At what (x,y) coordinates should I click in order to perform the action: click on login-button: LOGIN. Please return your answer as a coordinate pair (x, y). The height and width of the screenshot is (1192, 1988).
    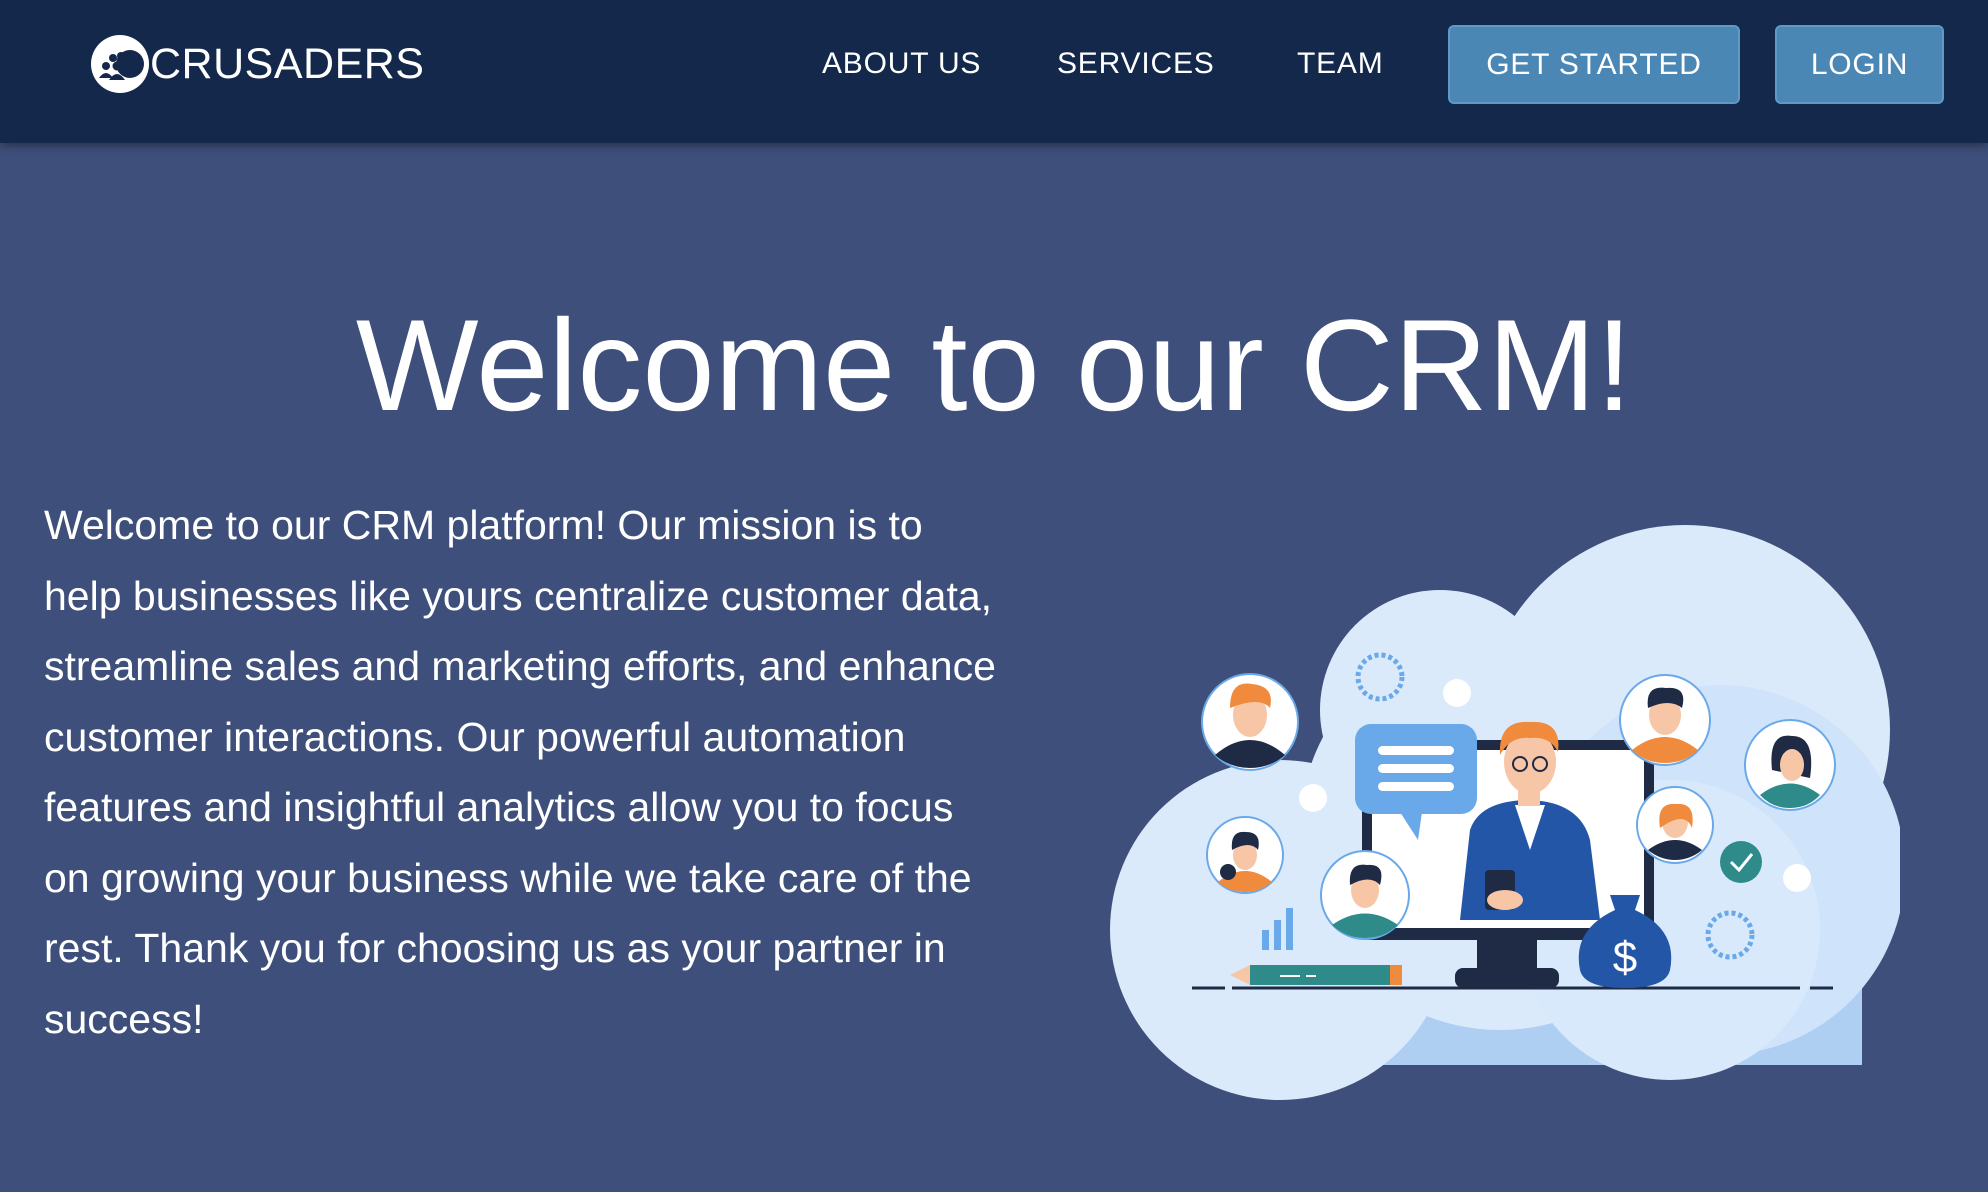
    Looking at the image, I should click on (1859, 64).